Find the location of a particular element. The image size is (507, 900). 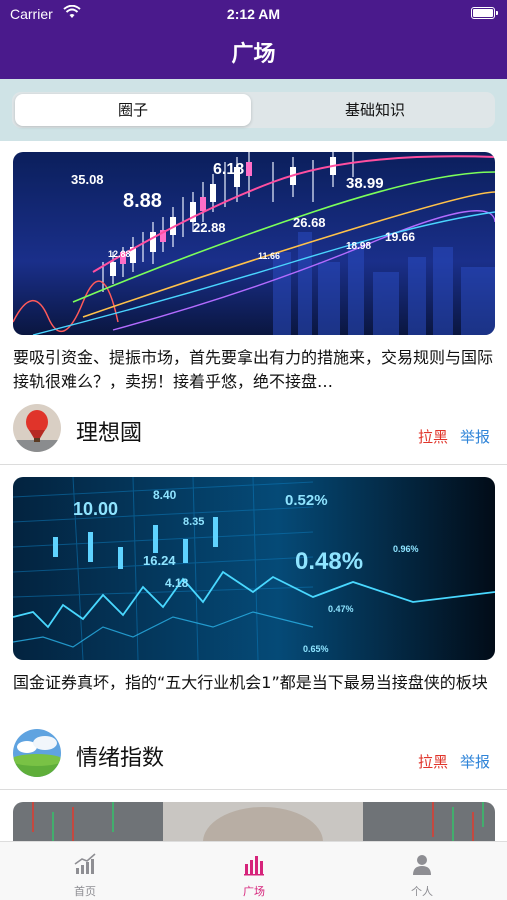

author-name: 情绪指数 is located at coordinates (120, 756).